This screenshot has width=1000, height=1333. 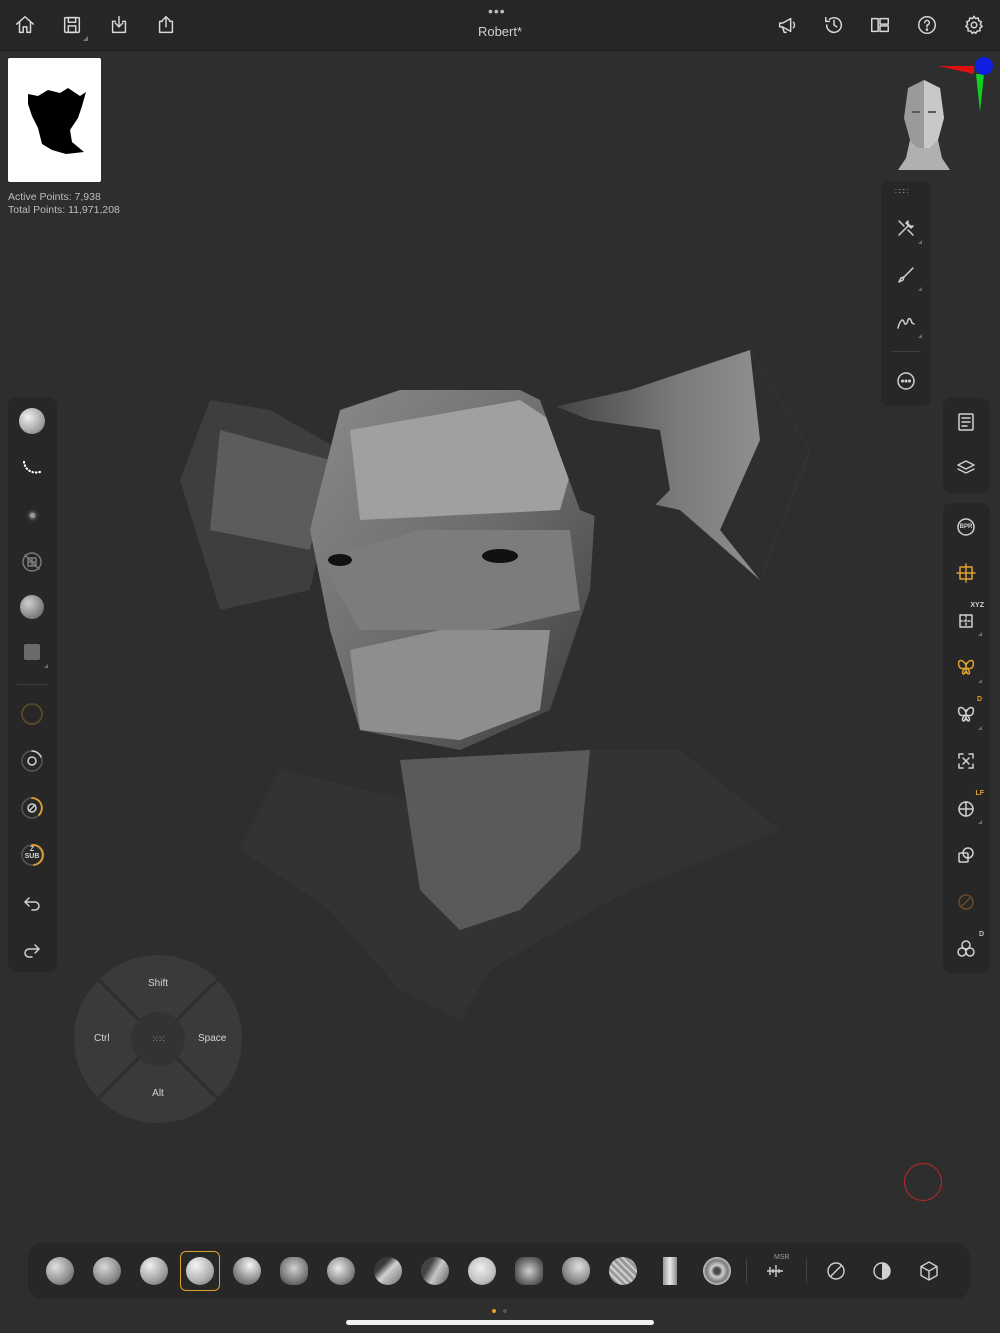 What do you see at coordinates (966, 422) in the screenshot?
I see `document-list-icon` at bounding box center [966, 422].